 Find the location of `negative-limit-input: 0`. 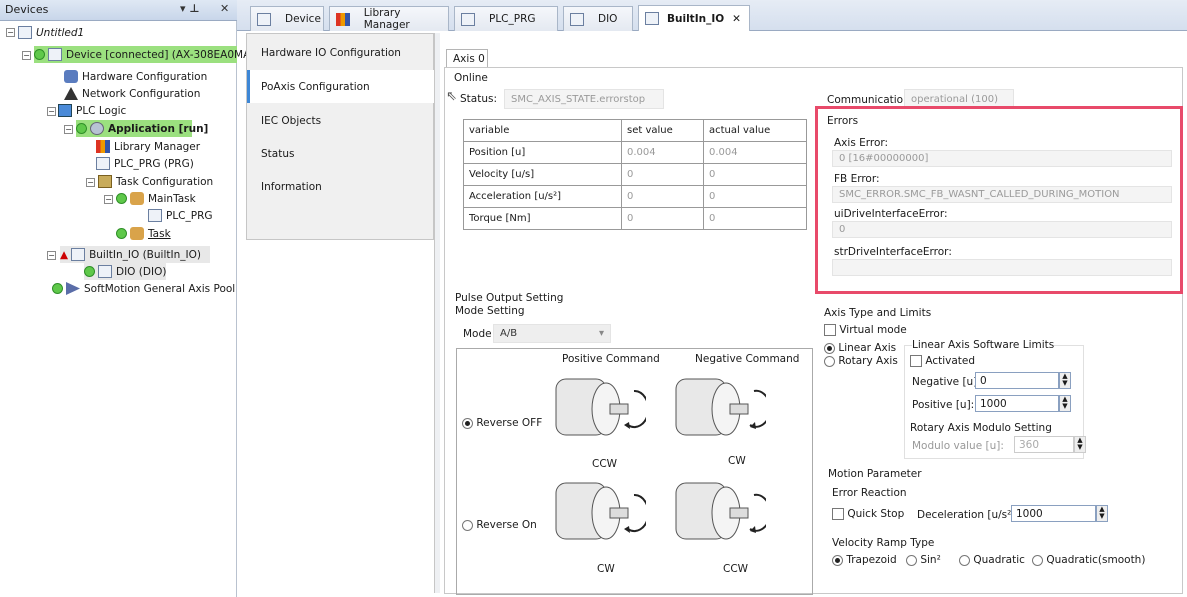

negative-limit-input: 0 is located at coordinates (1017, 380).